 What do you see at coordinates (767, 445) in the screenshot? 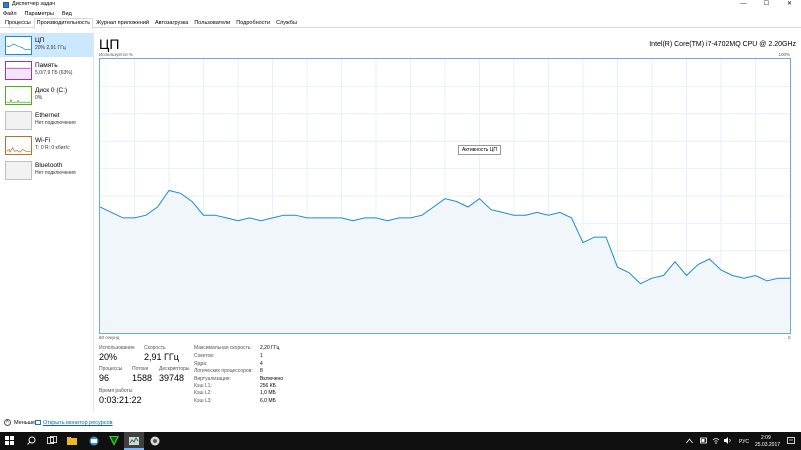
I see `clock-date: 25.03.2017` at bounding box center [767, 445].